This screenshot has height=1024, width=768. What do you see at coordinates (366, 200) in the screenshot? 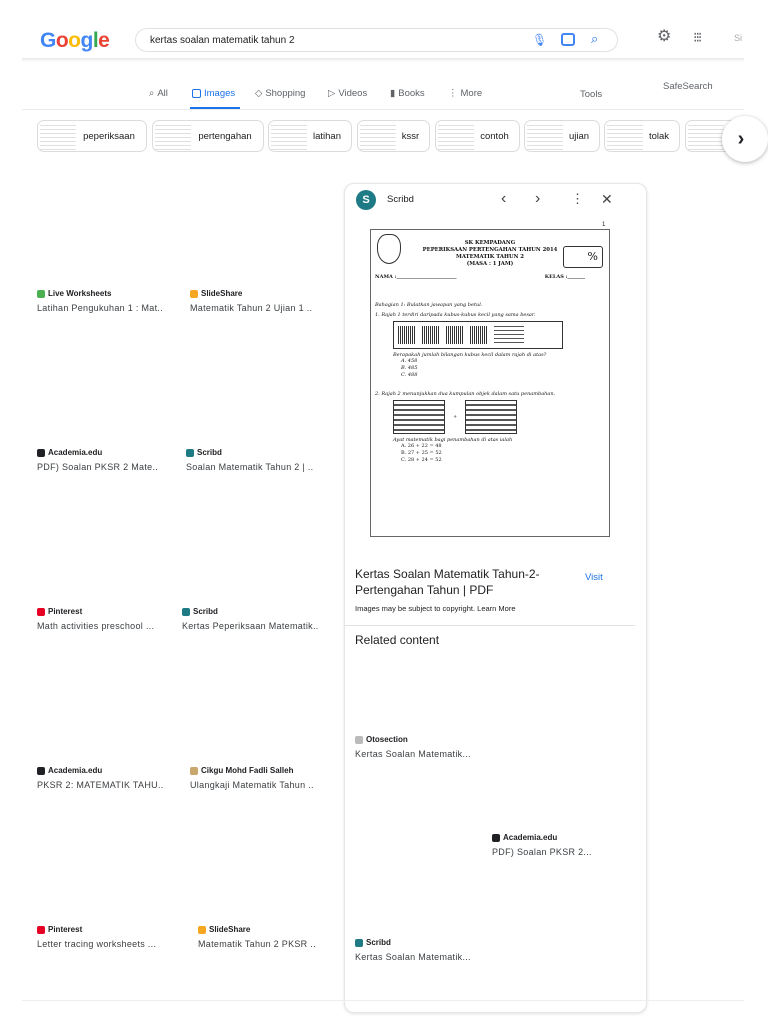
I see `scribd-logo-icon: S` at bounding box center [366, 200].